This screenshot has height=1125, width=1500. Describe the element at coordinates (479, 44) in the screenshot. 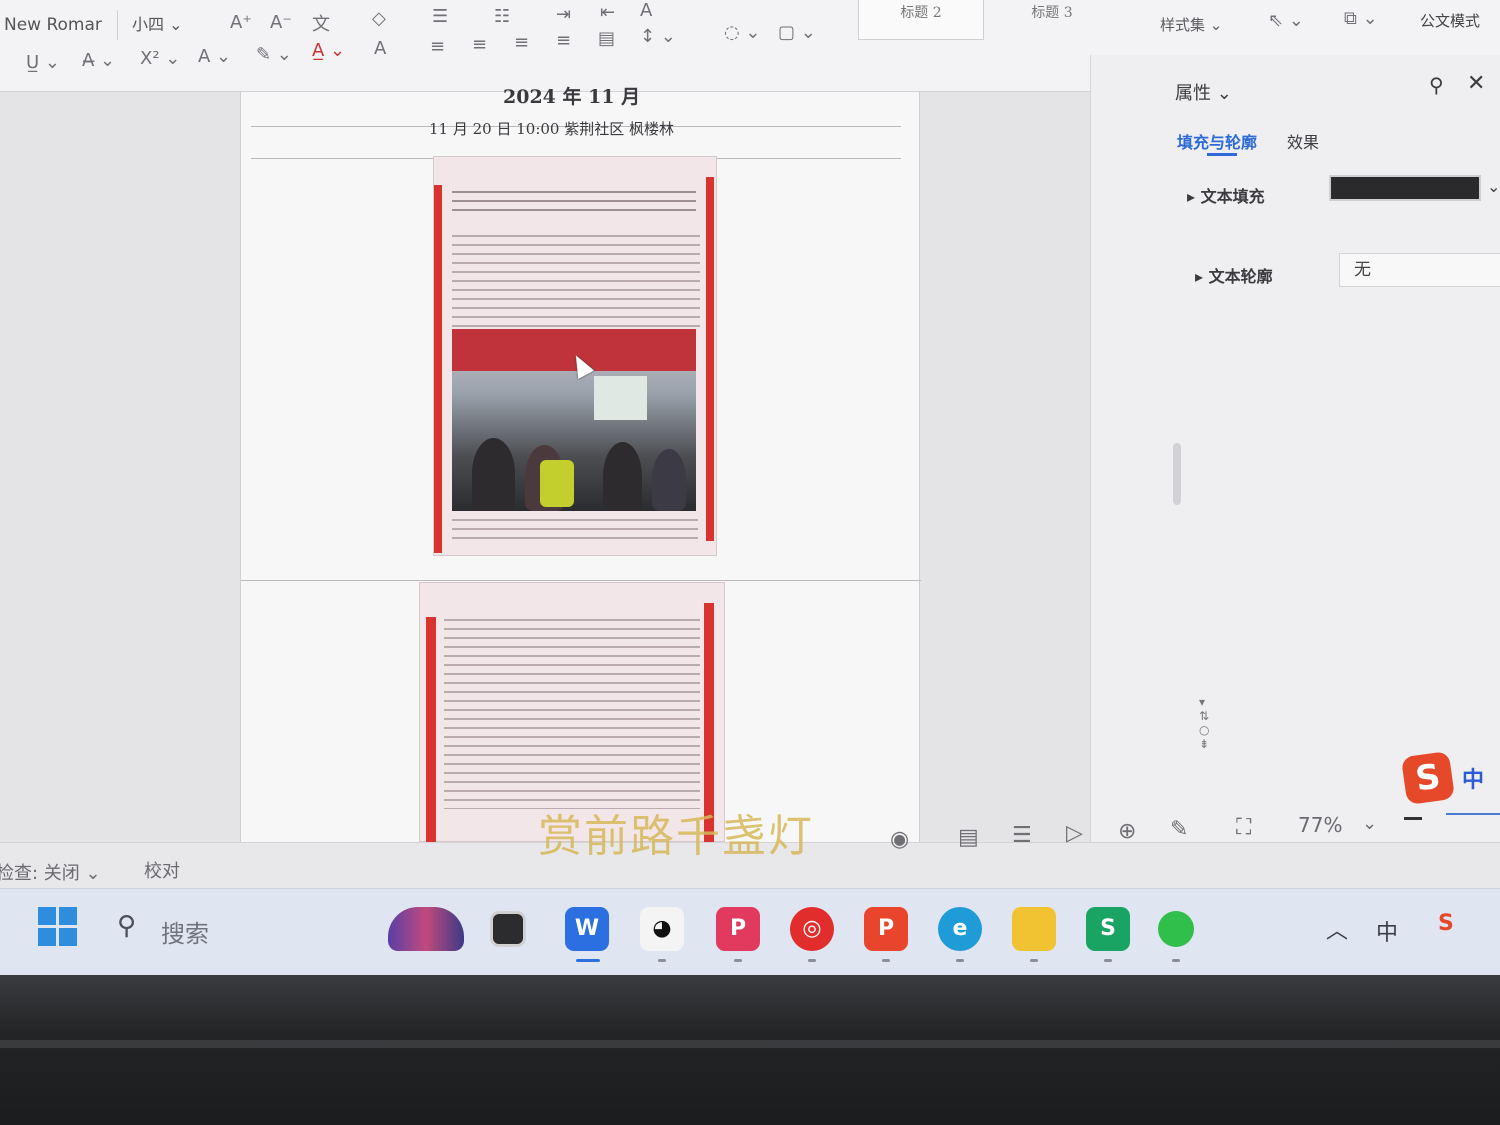

I see `align-center-icon: ≡` at that location.